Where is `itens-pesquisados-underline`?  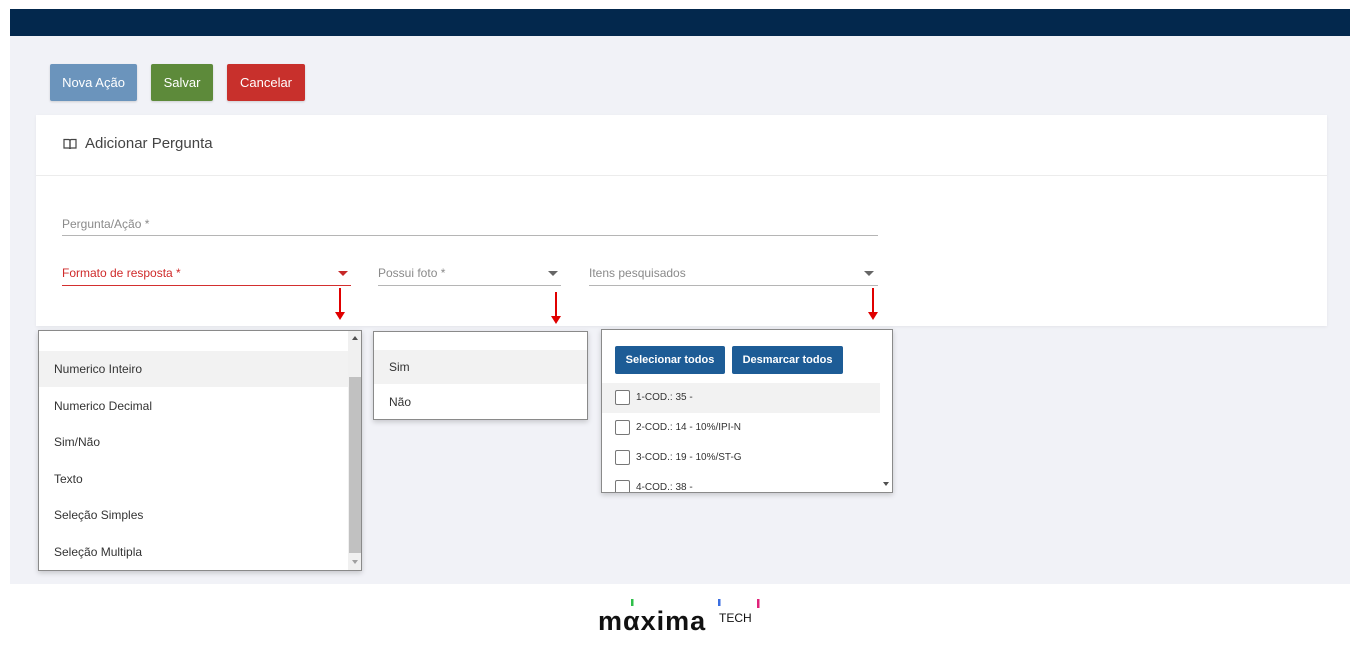
itens-pesquisados-underline is located at coordinates (733, 285).